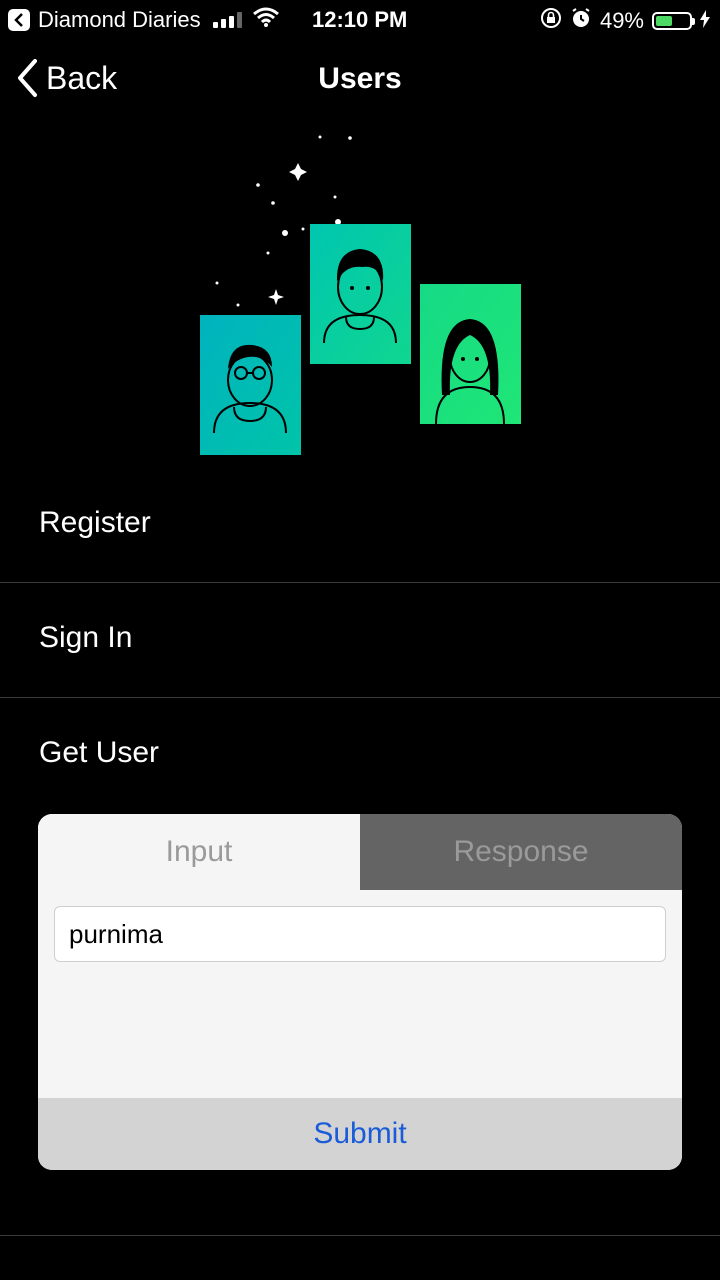  I want to click on avatar-card-man, so click(360, 294).